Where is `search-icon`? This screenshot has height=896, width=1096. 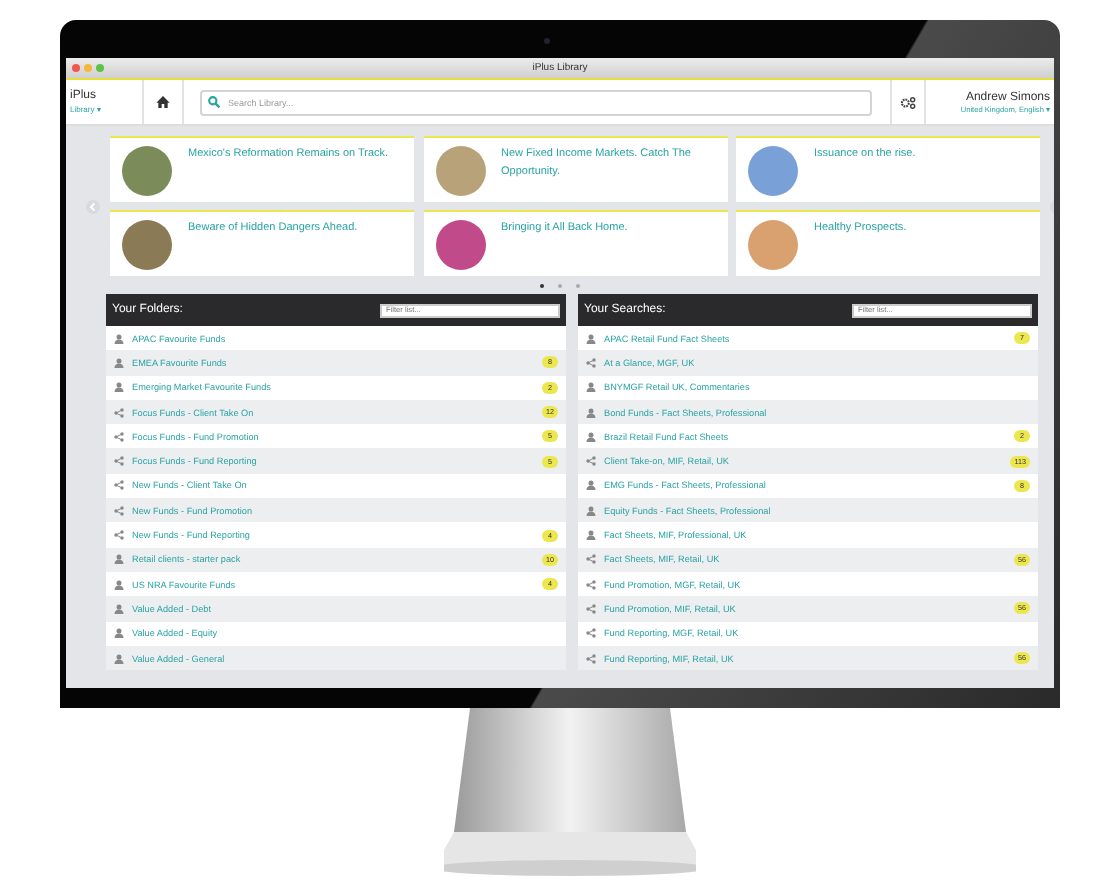
search-icon is located at coordinates (214, 102).